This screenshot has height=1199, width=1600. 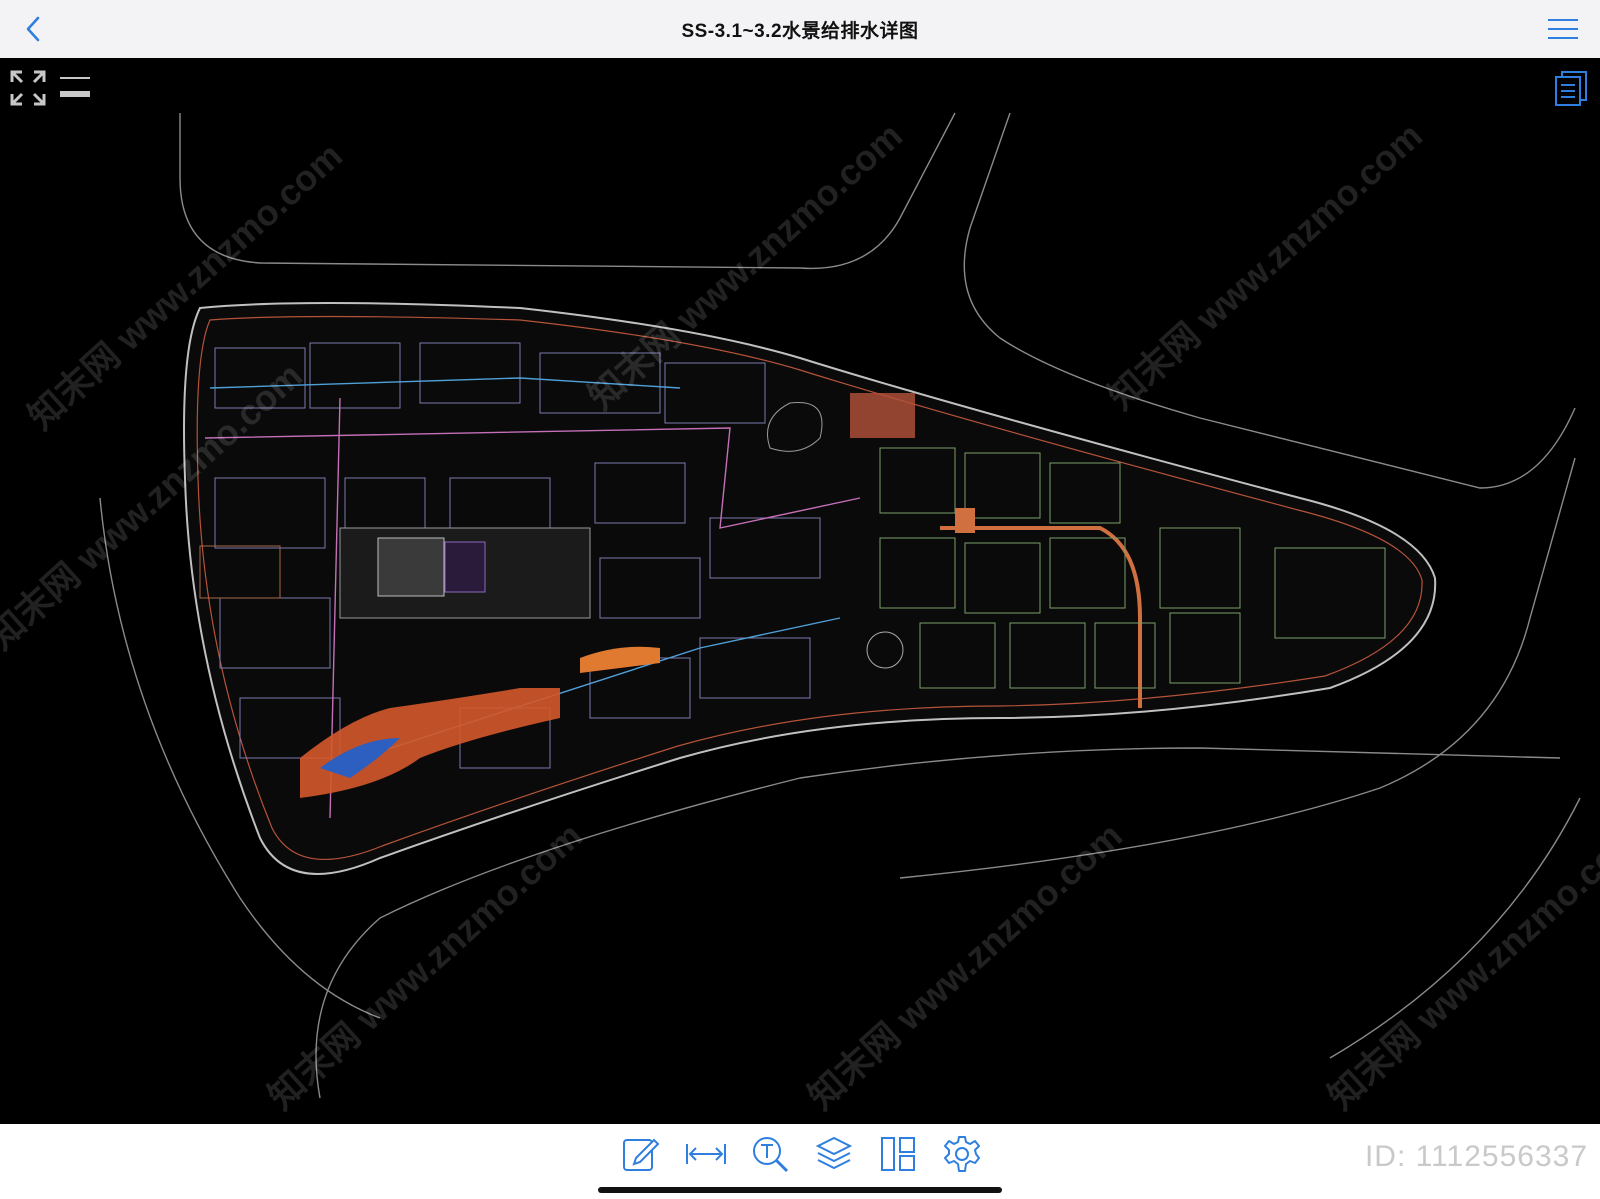 I want to click on id-label: ID: 1112556337, so click(x=1476, y=1156).